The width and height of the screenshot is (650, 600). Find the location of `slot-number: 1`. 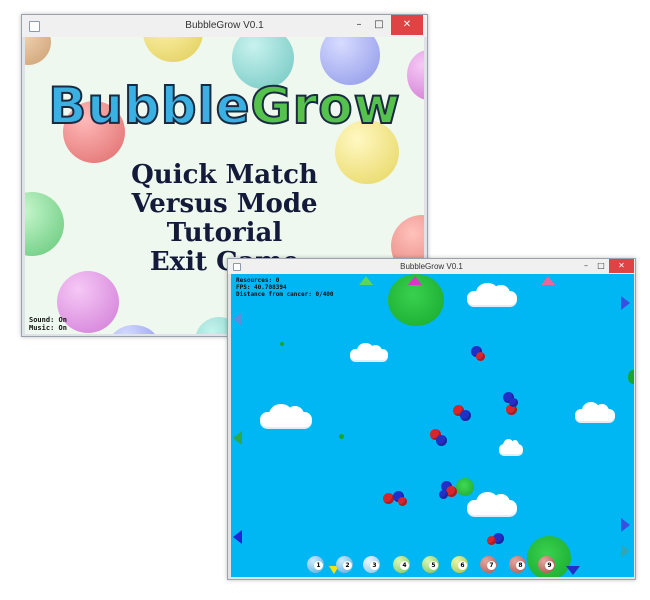

slot-number: 1 is located at coordinates (318, 565).